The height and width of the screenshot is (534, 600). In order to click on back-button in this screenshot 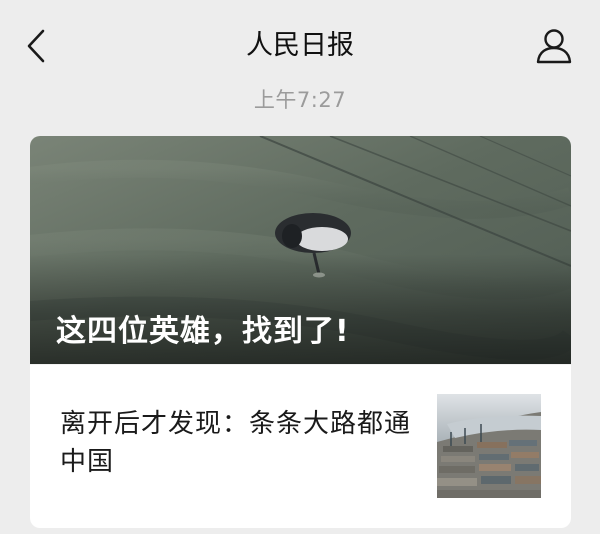, I will do `click(36, 46)`.